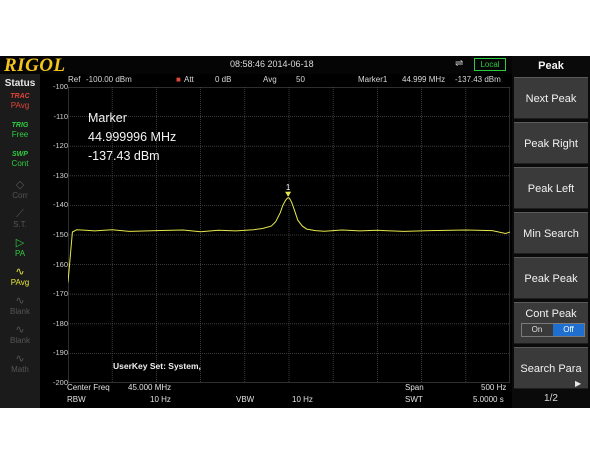 This screenshot has width=590, height=465. What do you see at coordinates (60, 116) in the screenshot?
I see `y-tick-label: -110` at bounding box center [60, 116].